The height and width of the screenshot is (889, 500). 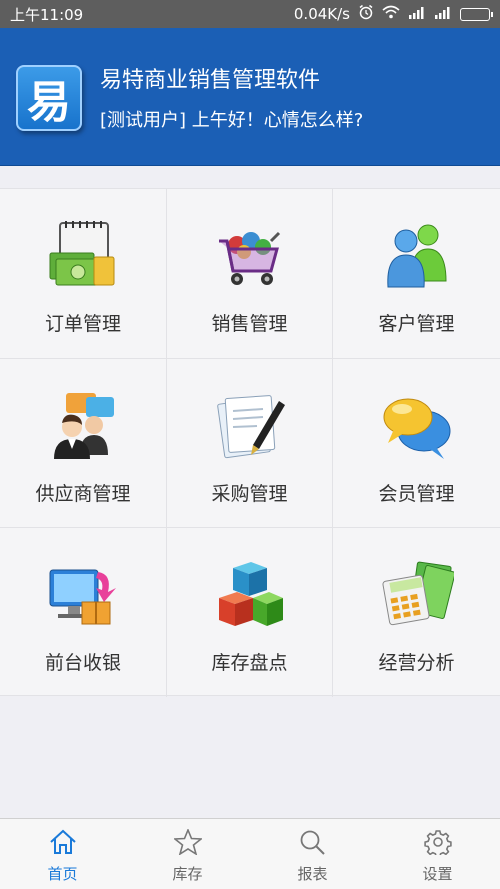 I want to click on grid-item-label: 采购管理, so click(x=249, y=494).